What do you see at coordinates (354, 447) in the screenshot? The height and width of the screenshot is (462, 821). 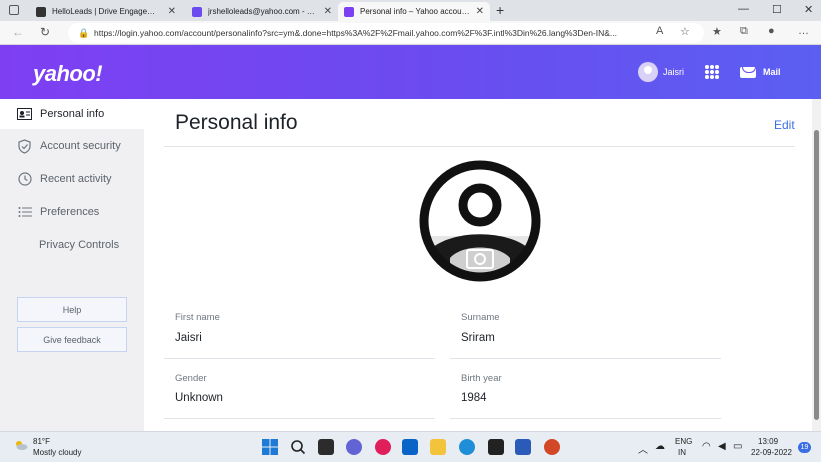 I see `teams-chat-icon` at bounding box center [354, 447].